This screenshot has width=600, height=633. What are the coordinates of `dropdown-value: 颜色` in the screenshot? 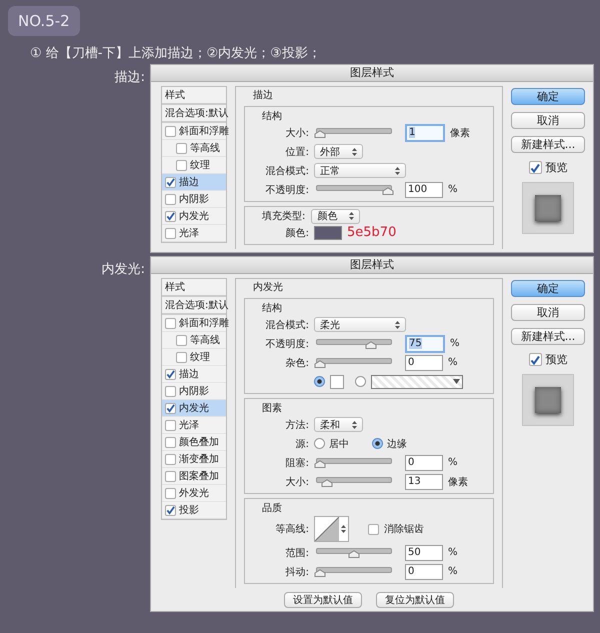 It's located at (327, 216).